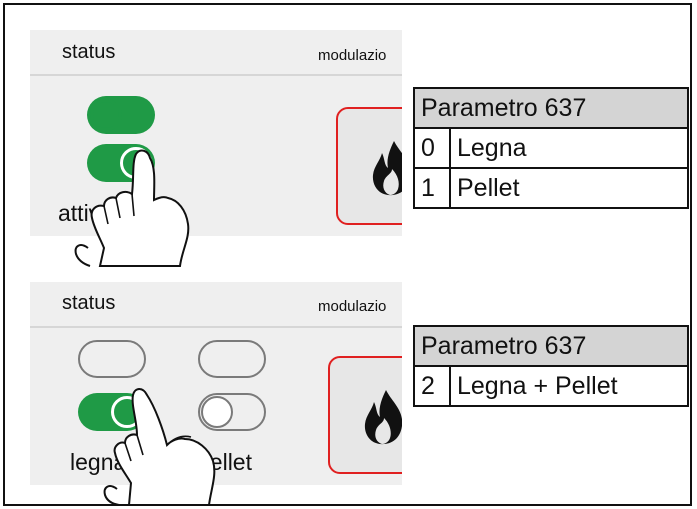 The width and height of the screenshot is (697, 509). I want to click on toggle-left-upper, so click(112, 359).